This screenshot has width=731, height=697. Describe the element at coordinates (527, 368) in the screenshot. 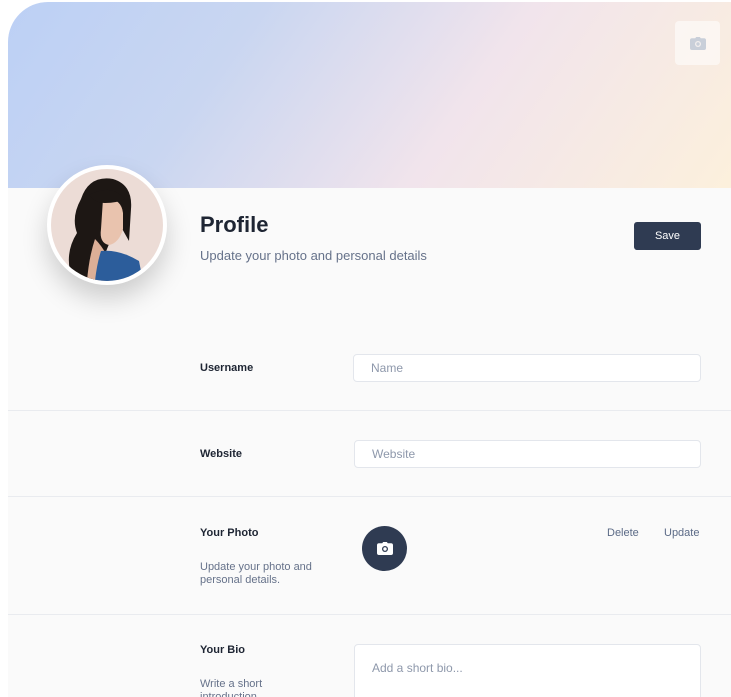

I see `username-input` at that location.